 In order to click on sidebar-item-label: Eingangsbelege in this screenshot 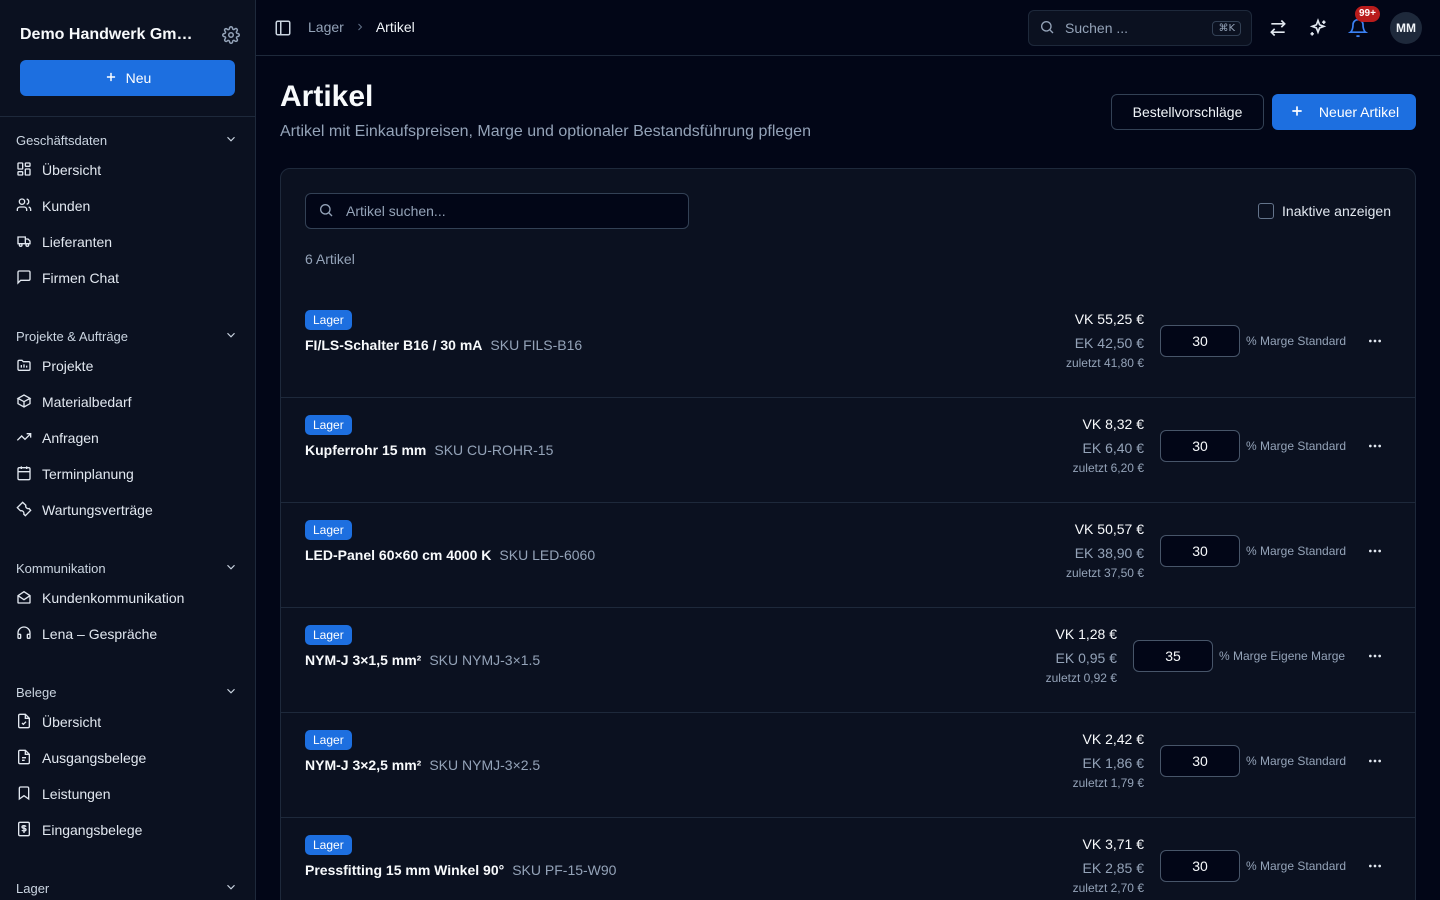, I will do `click(92, 830)`.